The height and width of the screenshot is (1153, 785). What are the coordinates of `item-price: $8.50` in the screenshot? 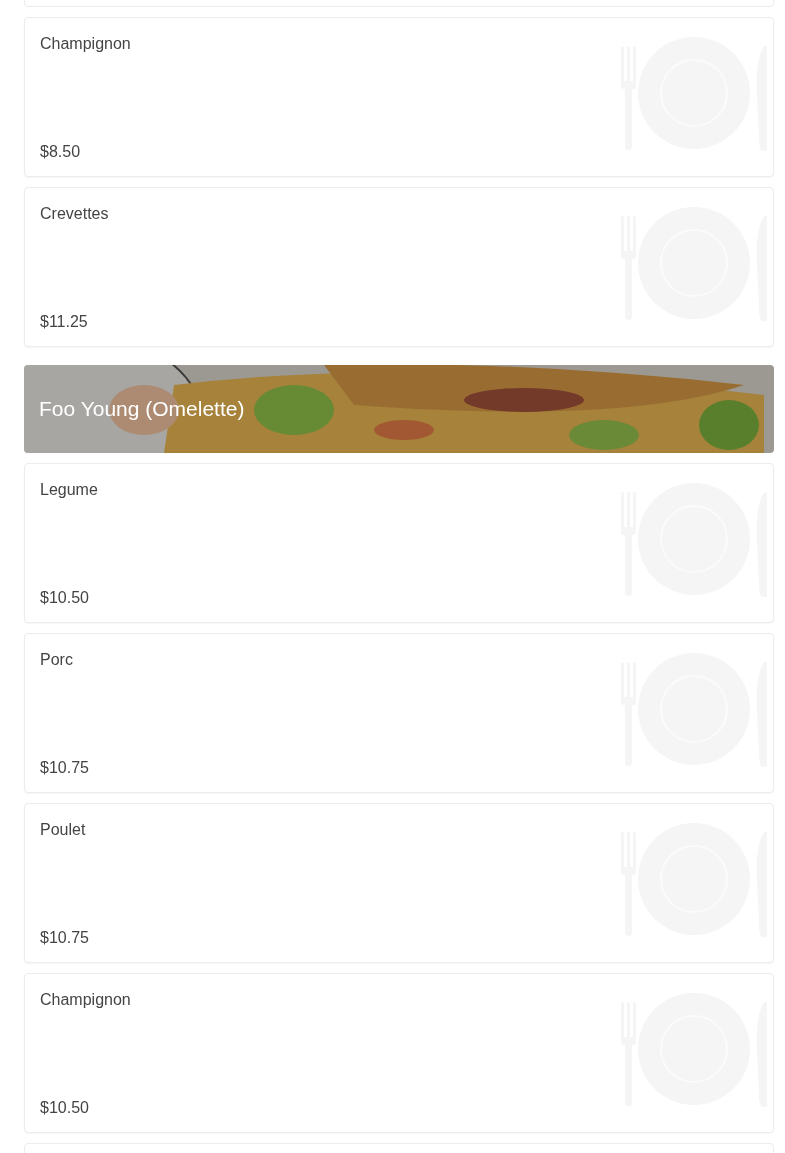 It's located at (61, 152).